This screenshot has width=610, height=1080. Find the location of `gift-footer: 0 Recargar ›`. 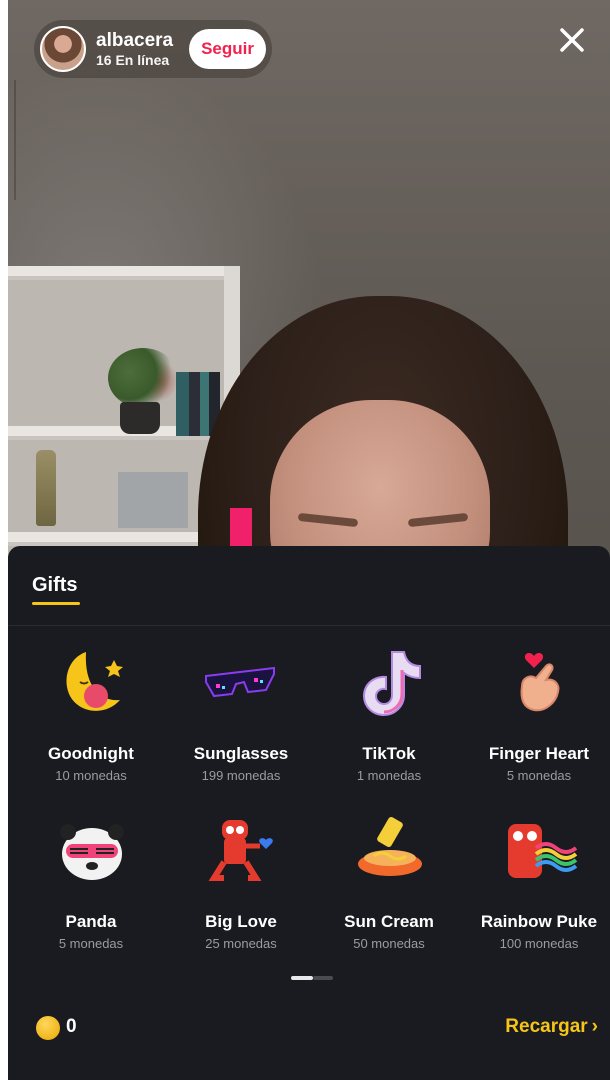

gift-footer: 0 Recargar › is located at coordinates (309, 1033).